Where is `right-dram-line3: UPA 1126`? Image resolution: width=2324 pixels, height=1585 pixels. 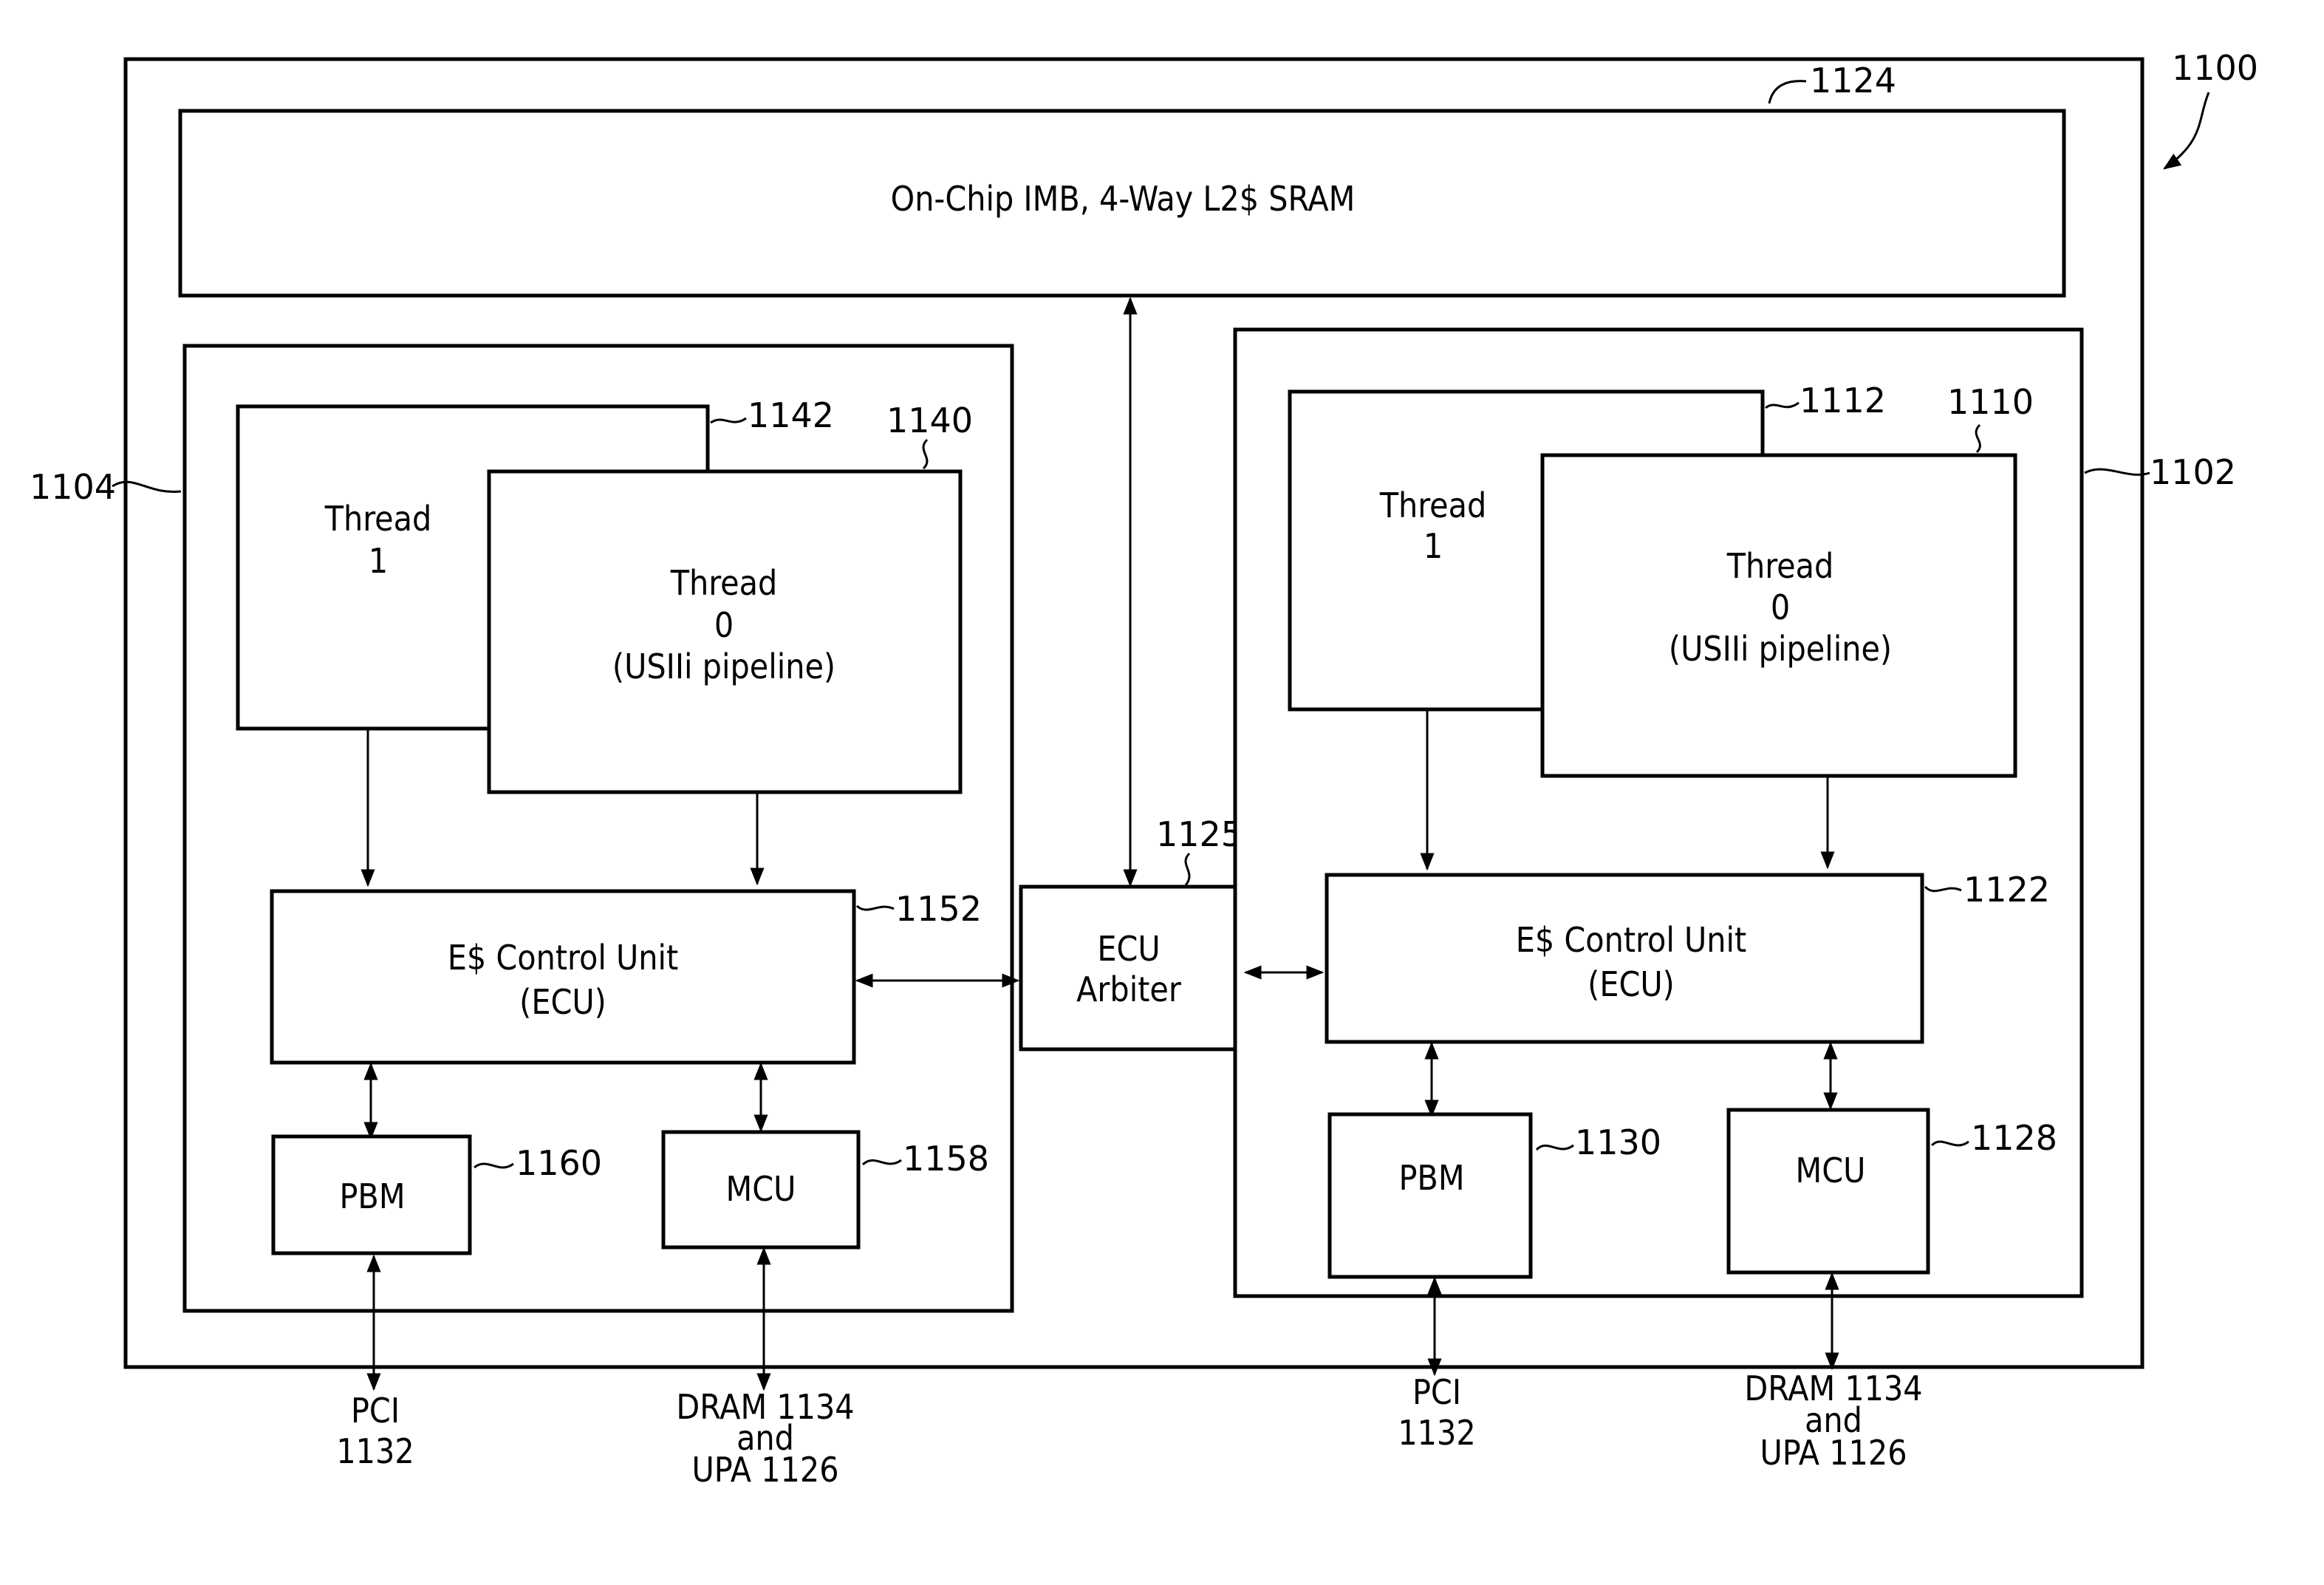 right-dram-line3: UPA 1126 is located at coordinates (1833, 1453).